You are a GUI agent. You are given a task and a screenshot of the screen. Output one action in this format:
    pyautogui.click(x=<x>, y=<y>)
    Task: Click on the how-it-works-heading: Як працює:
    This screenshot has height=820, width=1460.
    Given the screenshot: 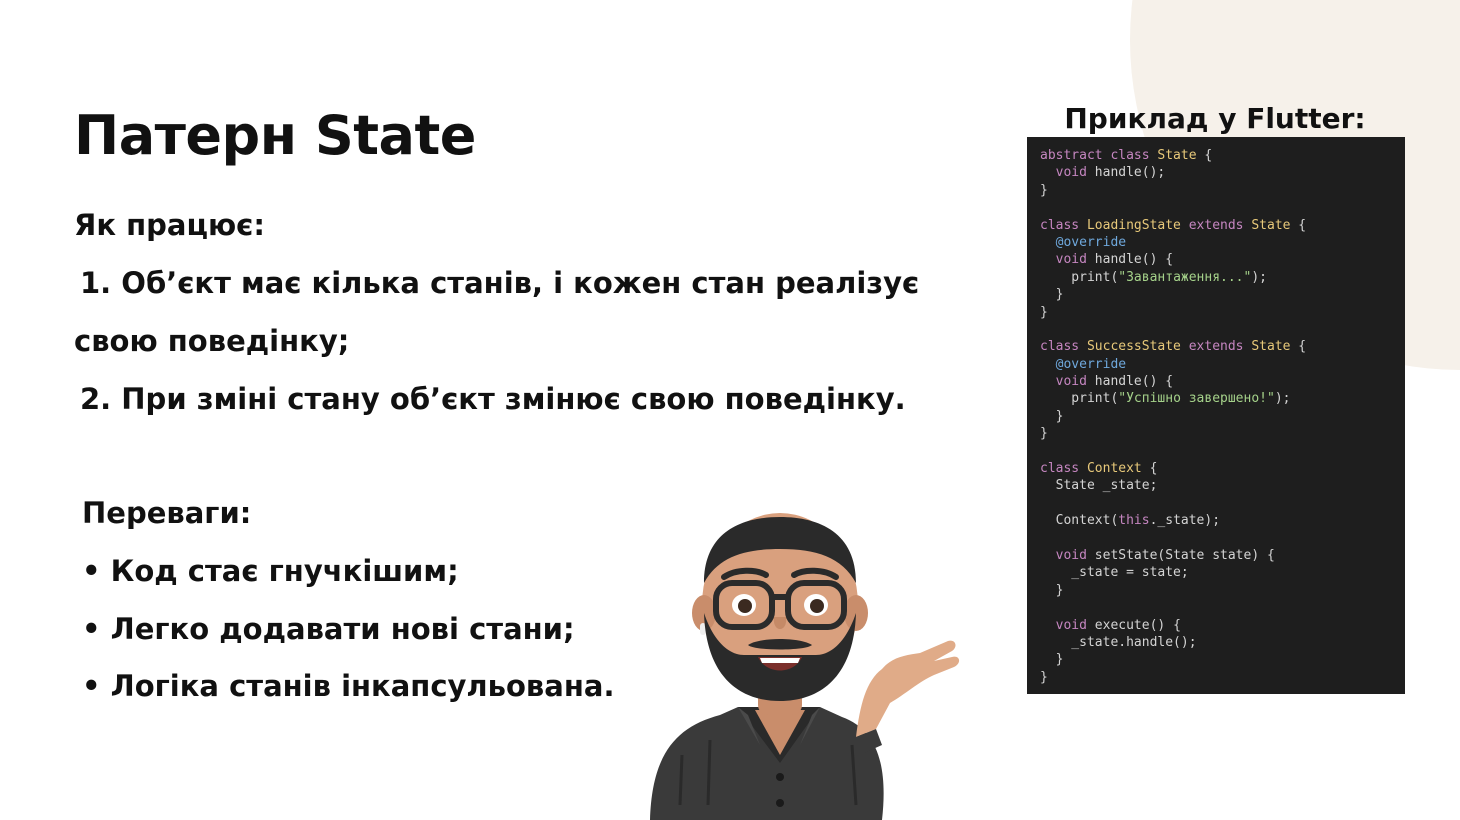 What is the action you would take?
    pyautogui.click(x=169, y=225)
    